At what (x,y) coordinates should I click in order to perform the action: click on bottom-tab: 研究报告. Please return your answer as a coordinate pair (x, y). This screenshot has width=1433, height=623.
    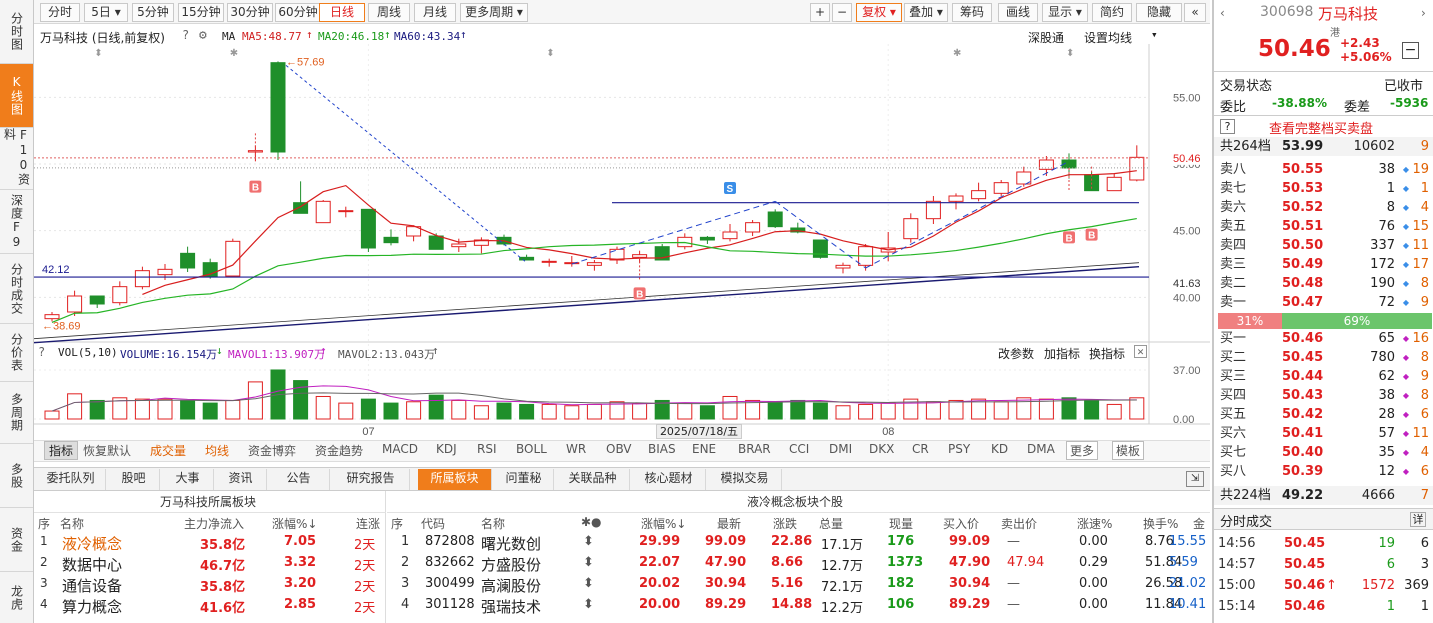
    Looking at the image, I should click on (371, 479).